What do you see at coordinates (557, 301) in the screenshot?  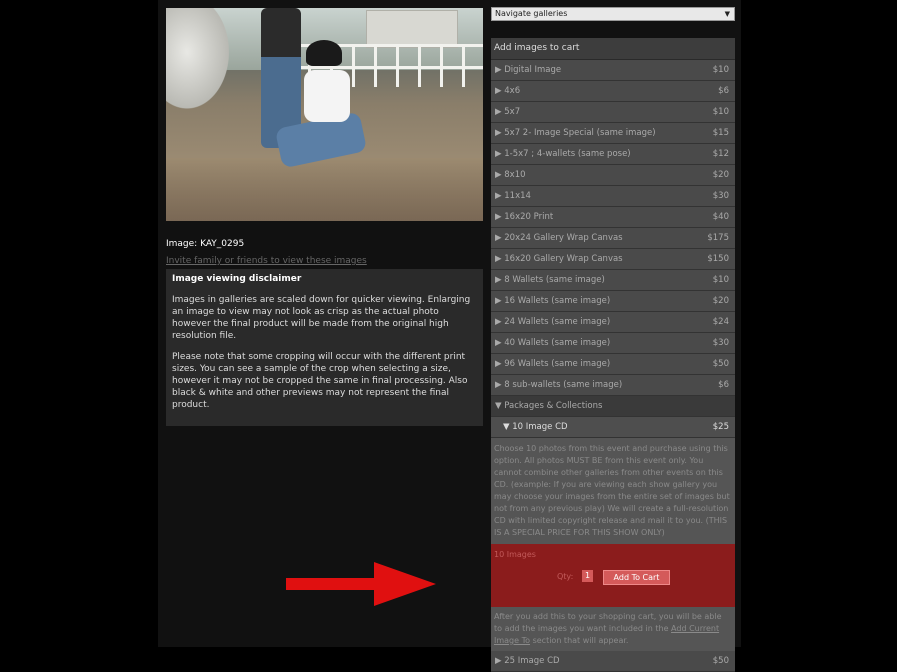 I see `cart-item-label: 16 Wallets (same image)` at bounding box center [557, 301].